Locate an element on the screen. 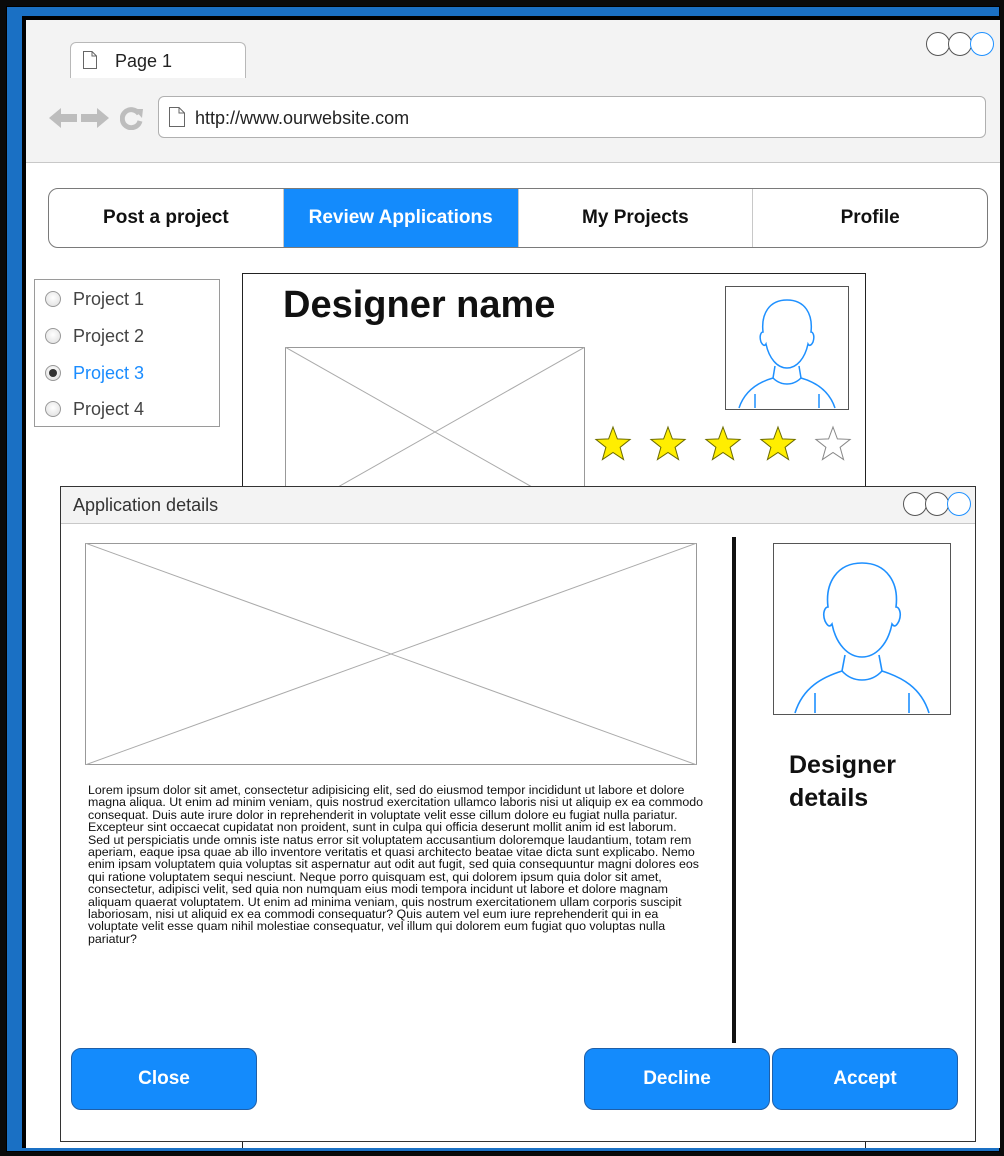 This screenshot has width=1004, height=1156. navigation-buttons is located at coordinates (103, 119).